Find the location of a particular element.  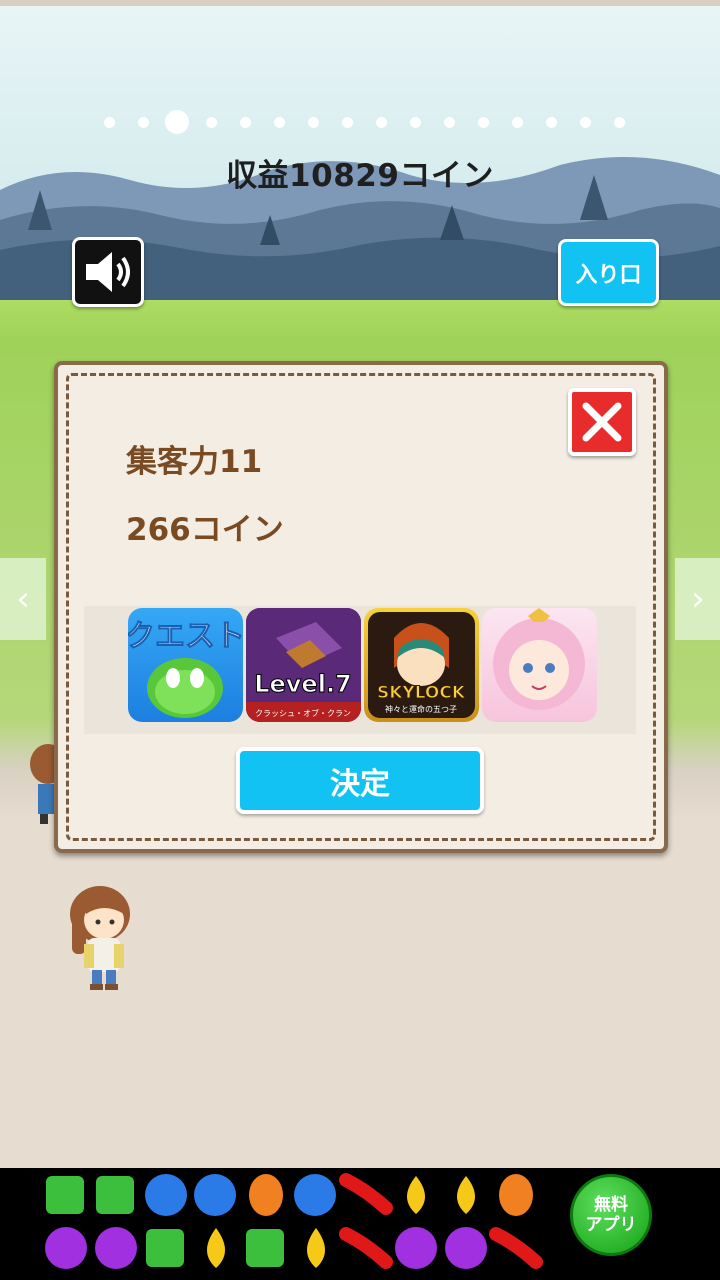

ad-banner: 無料 アプリ is located at coordinates (360, 1224).